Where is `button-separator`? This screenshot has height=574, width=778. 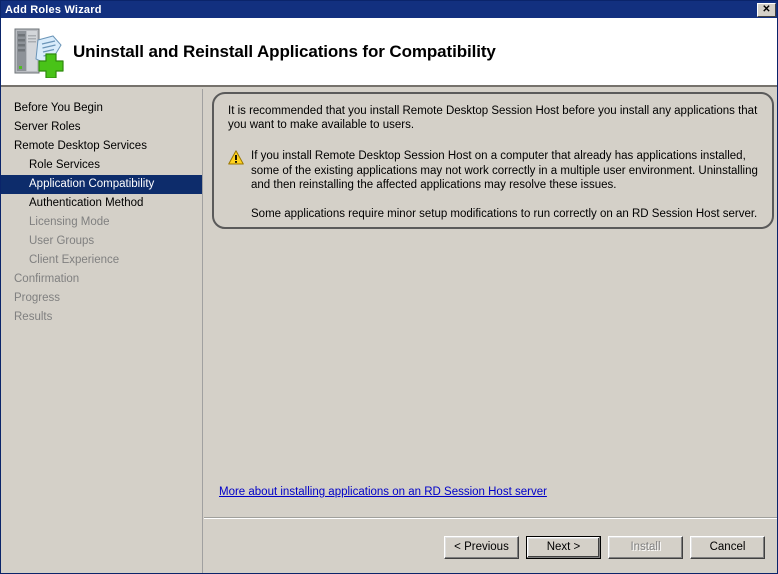 button-separator is located at coordinates (490, 518).